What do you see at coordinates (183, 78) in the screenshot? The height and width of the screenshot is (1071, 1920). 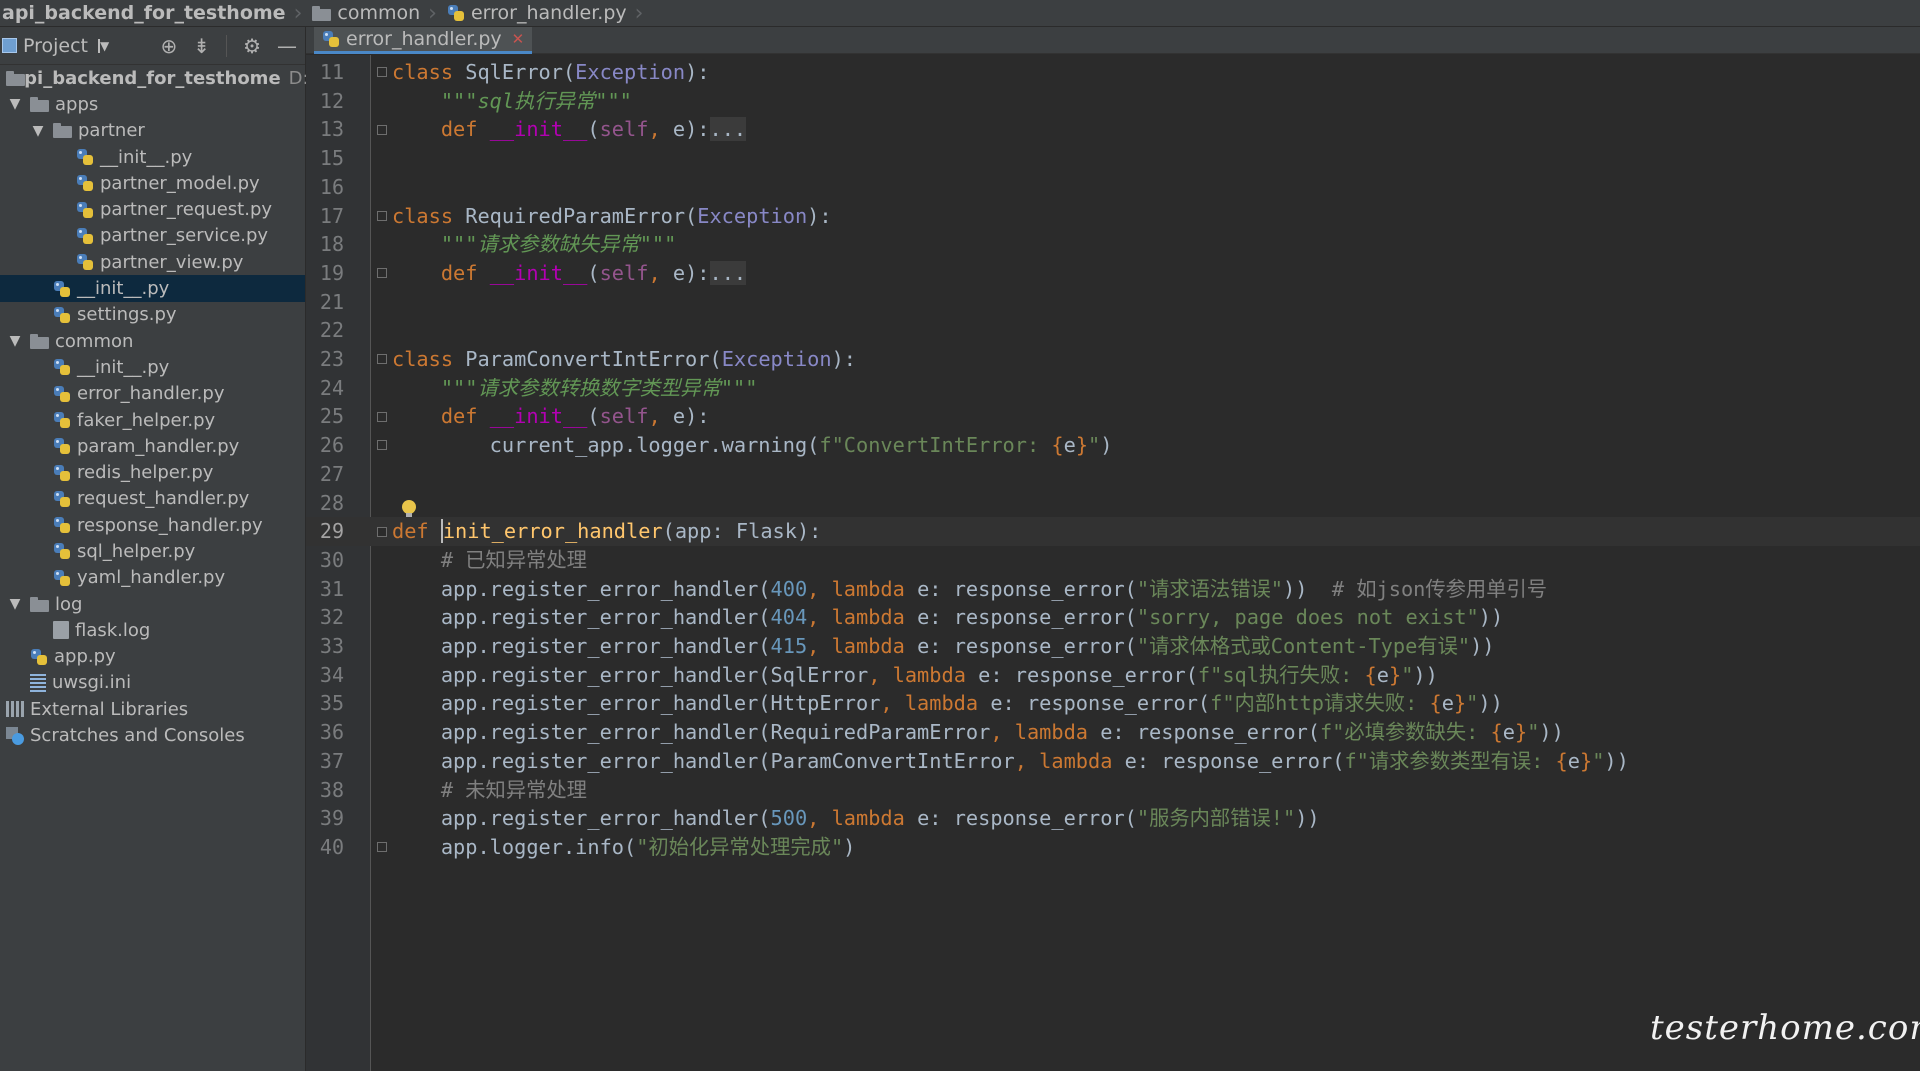 I see `tree-item: api_backend_for_testhomeD:\2024\` at bounding box center [183, 78].